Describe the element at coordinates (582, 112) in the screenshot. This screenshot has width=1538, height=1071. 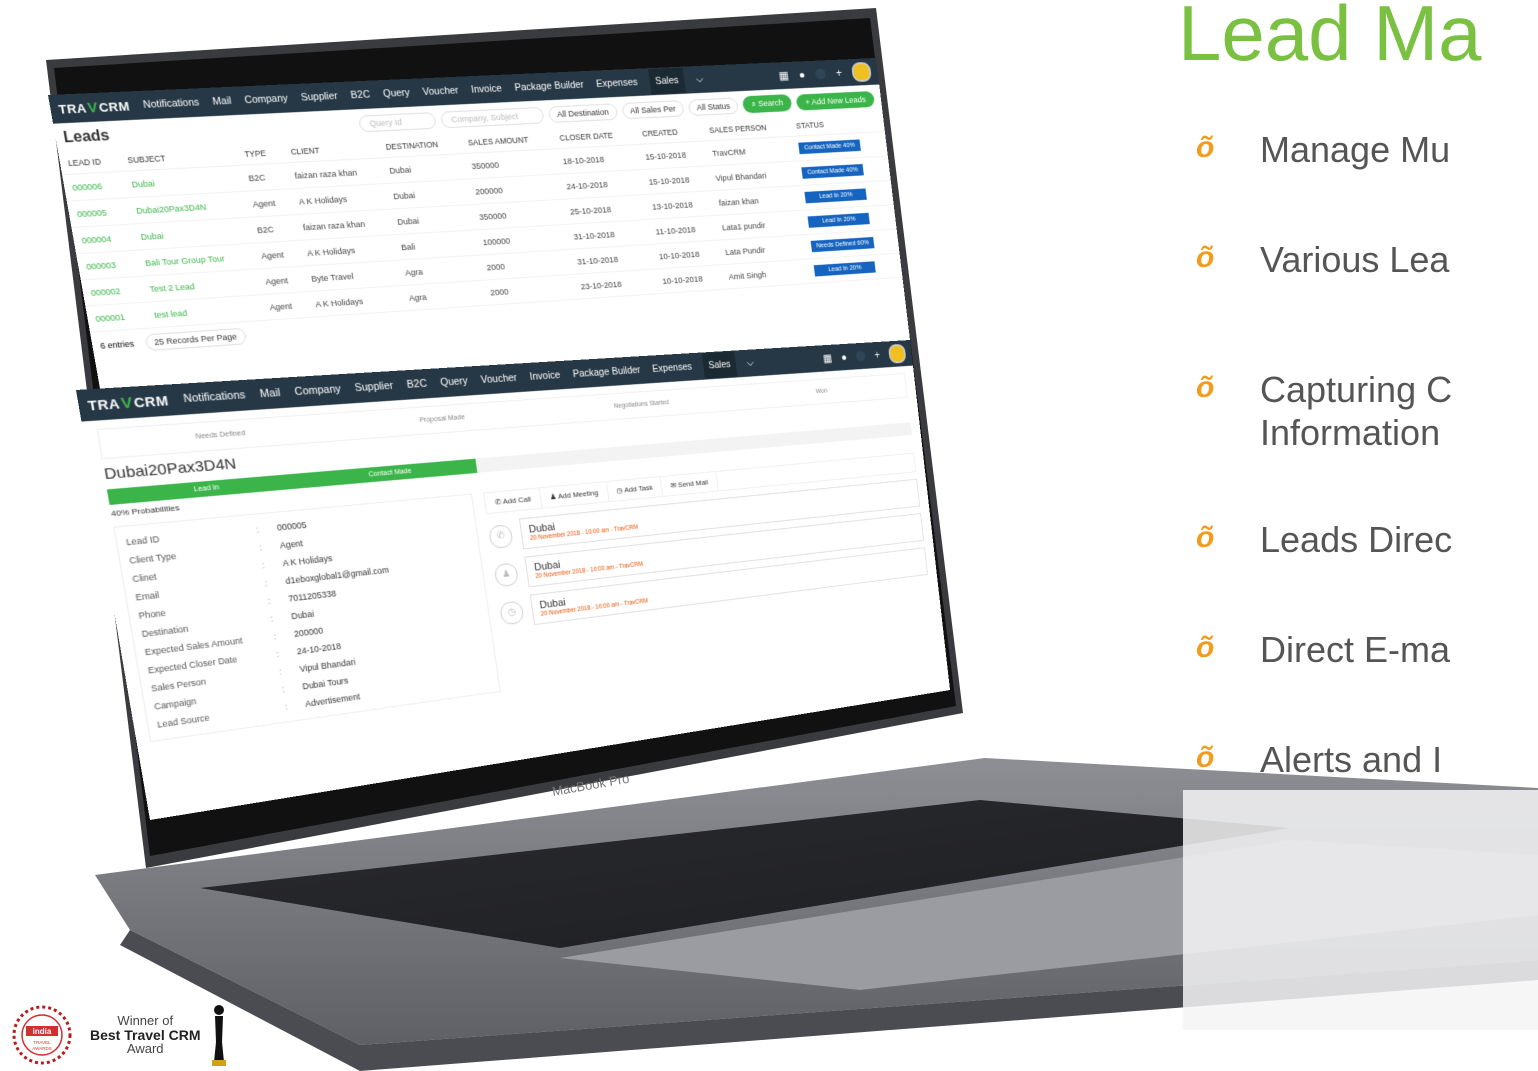
I see `destination-select: All Destination` at that location.